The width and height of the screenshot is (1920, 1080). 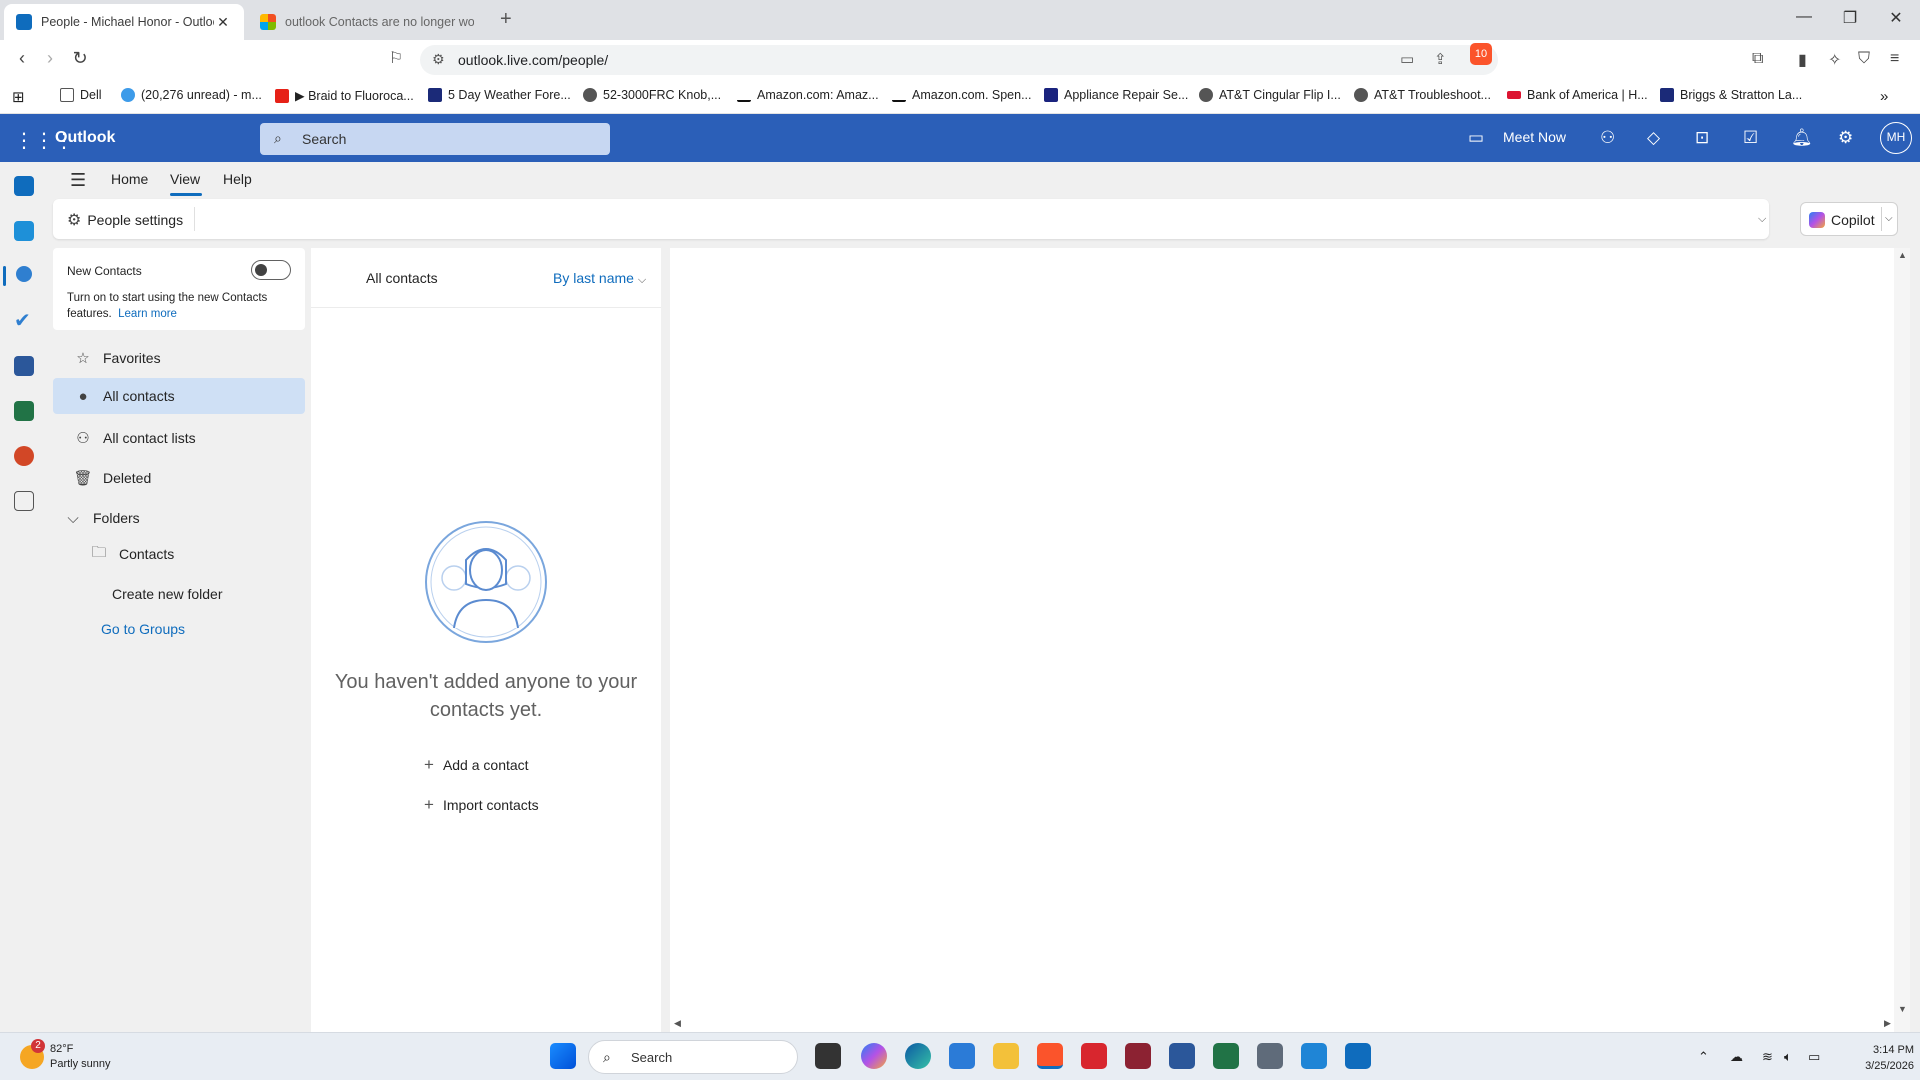 I want to click on more-apps-icon, so click(x=24, y=501).